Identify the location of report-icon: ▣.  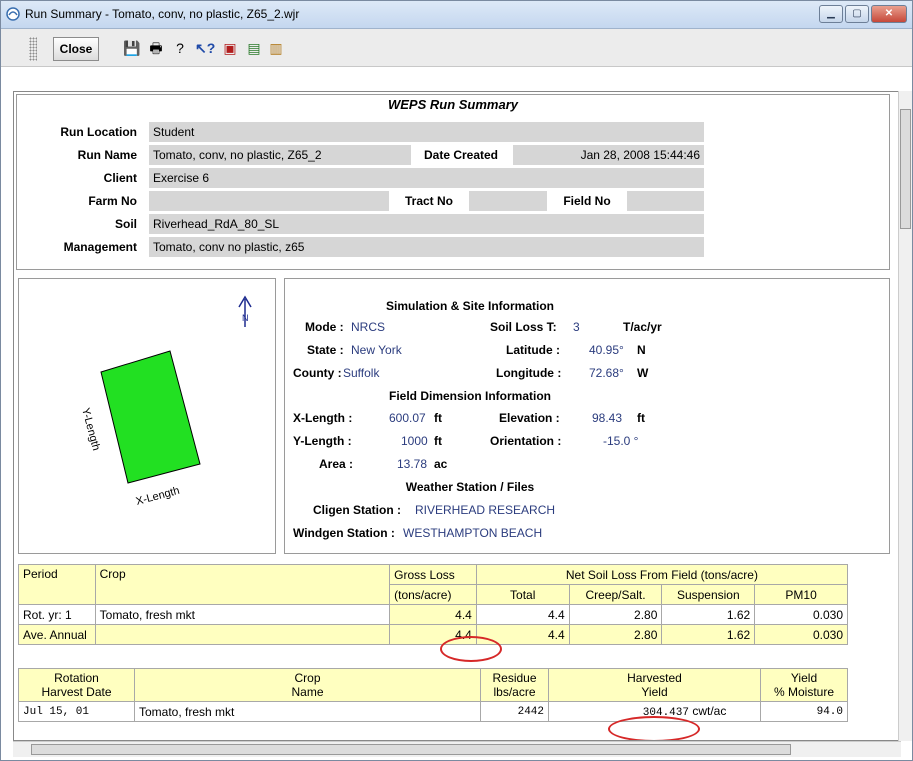
(230, 48).